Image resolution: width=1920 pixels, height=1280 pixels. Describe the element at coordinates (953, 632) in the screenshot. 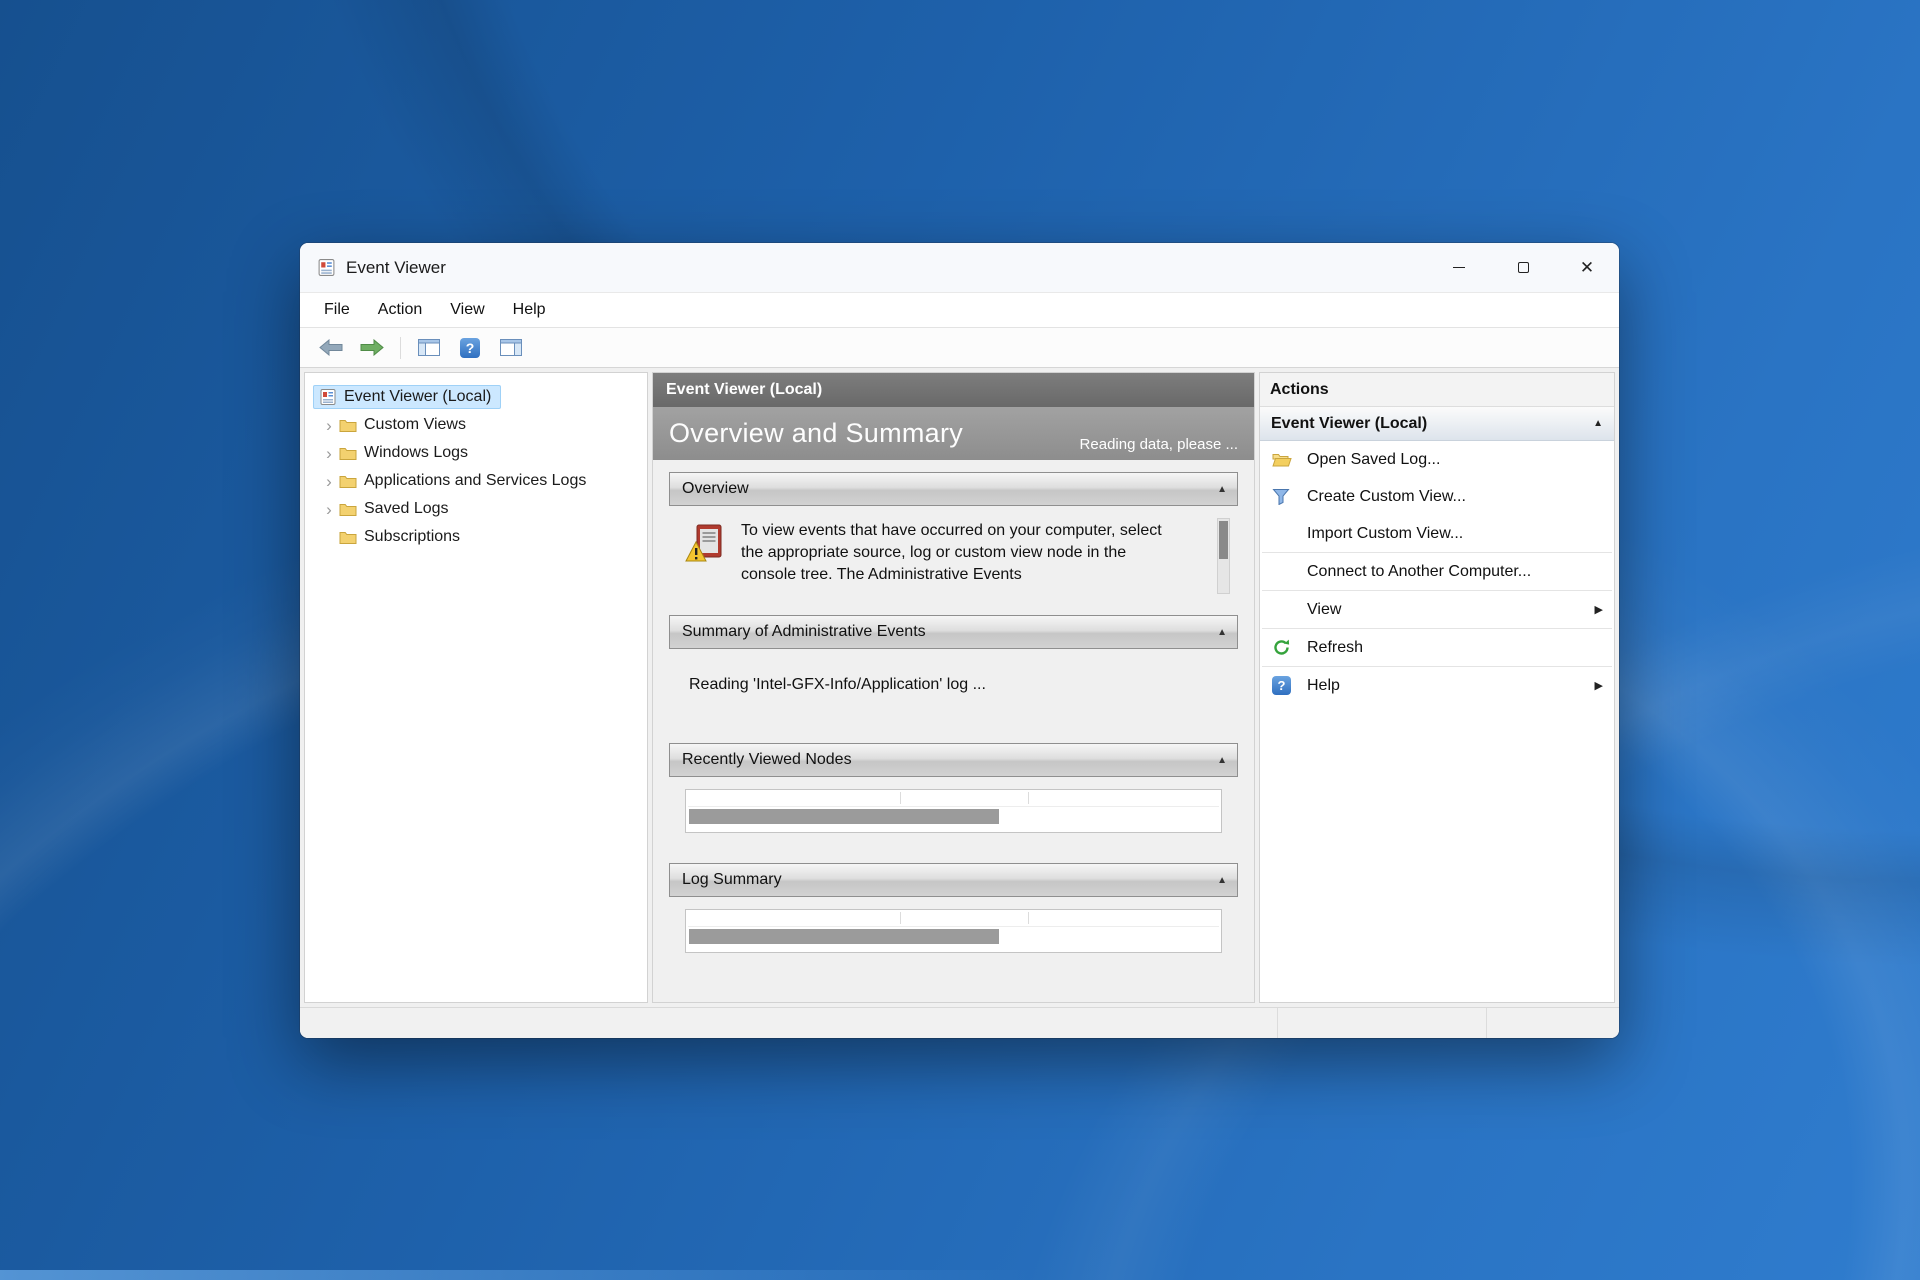

I see `admin-events-section-header: Summary of Administrative Events ▲` at that location.